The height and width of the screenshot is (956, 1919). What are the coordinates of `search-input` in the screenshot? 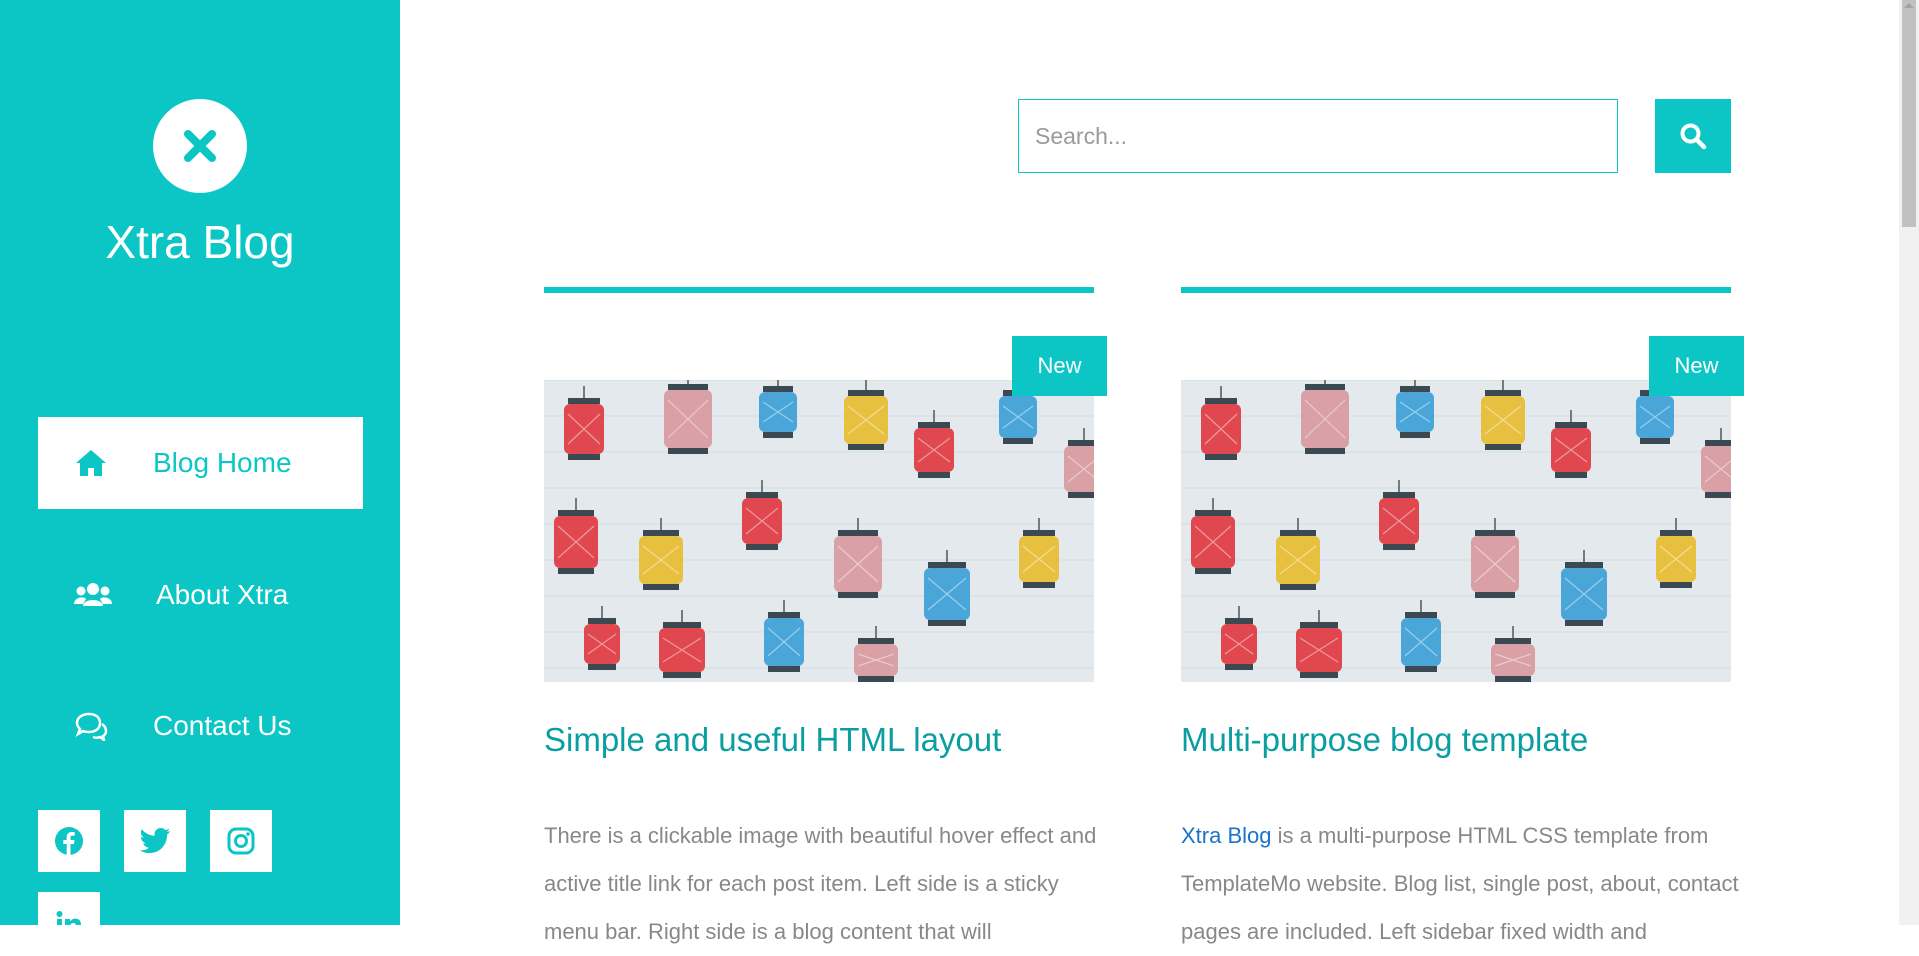 It's located at (1318, 136).